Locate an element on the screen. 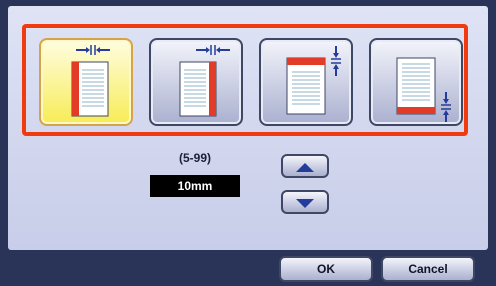 The image size is (496, 286). right-binding-button is located at coordinates (196, 82).